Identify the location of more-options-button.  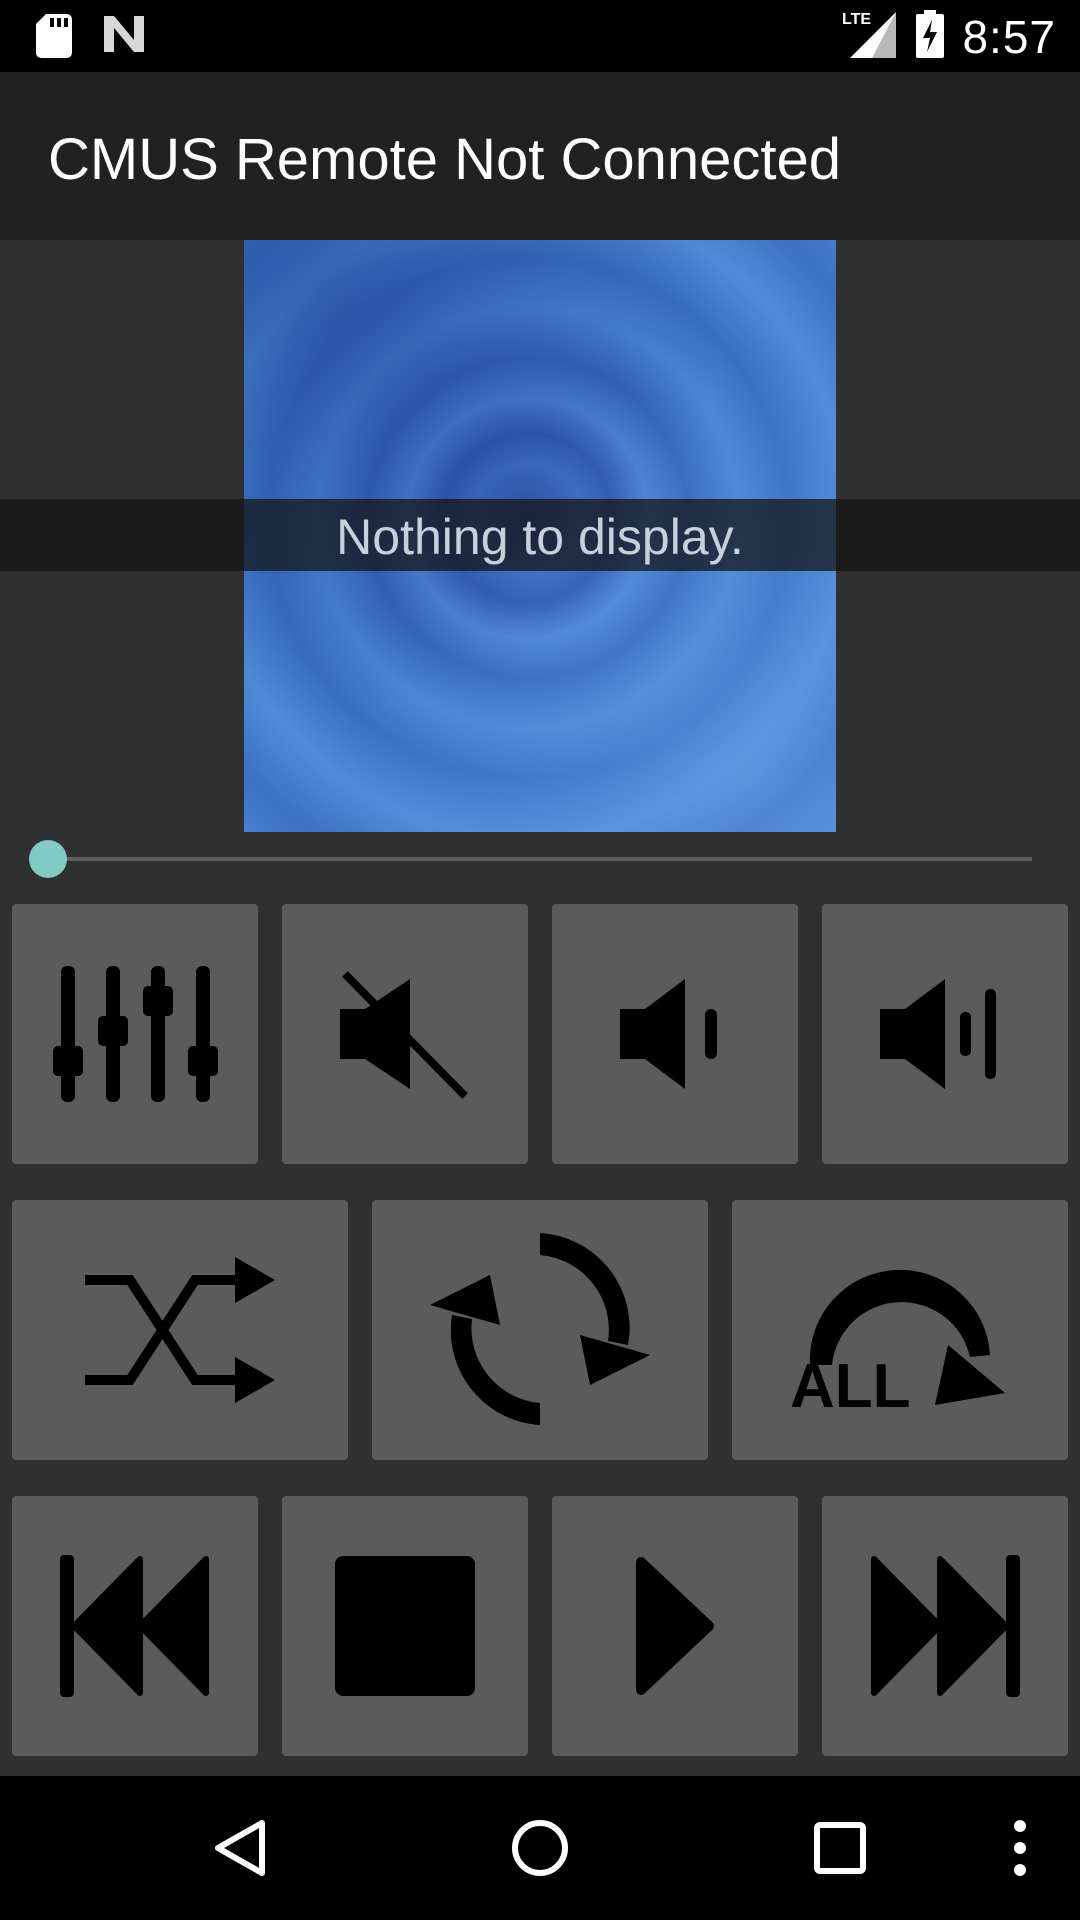
(1020, 1848).